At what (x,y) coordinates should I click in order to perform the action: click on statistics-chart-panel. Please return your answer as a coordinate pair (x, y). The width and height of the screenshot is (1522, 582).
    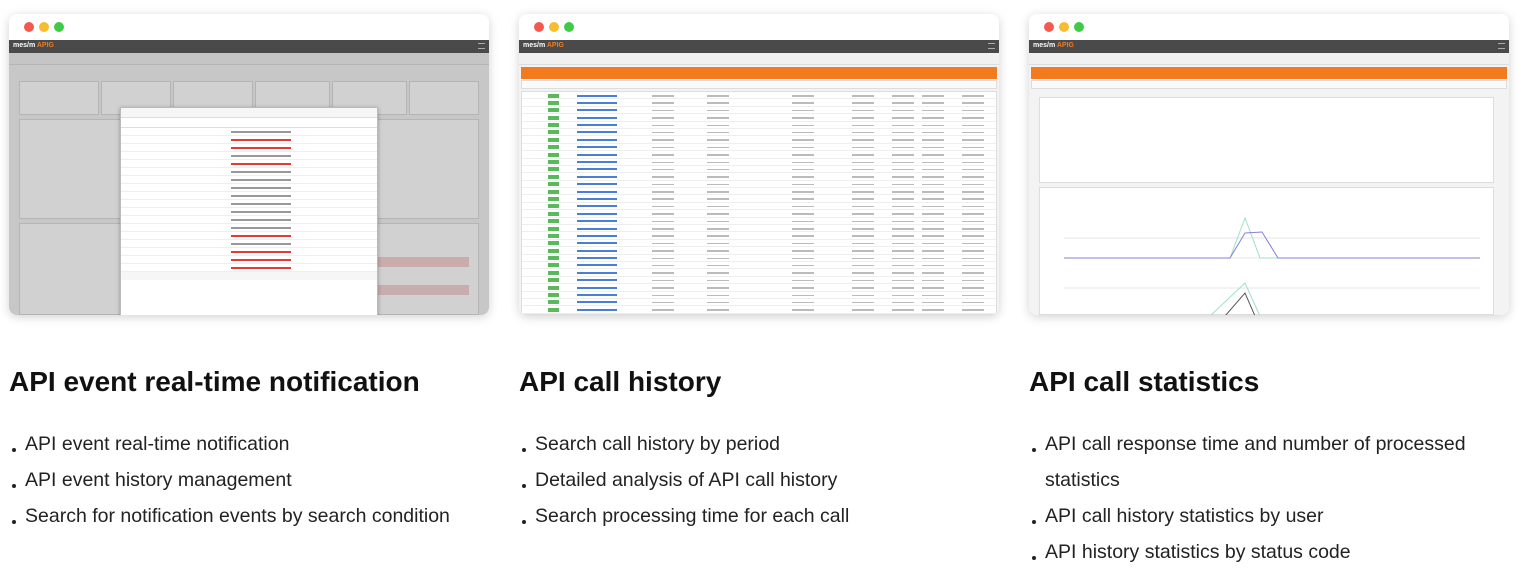
    Looking at the image, I should click on (1266, 251).